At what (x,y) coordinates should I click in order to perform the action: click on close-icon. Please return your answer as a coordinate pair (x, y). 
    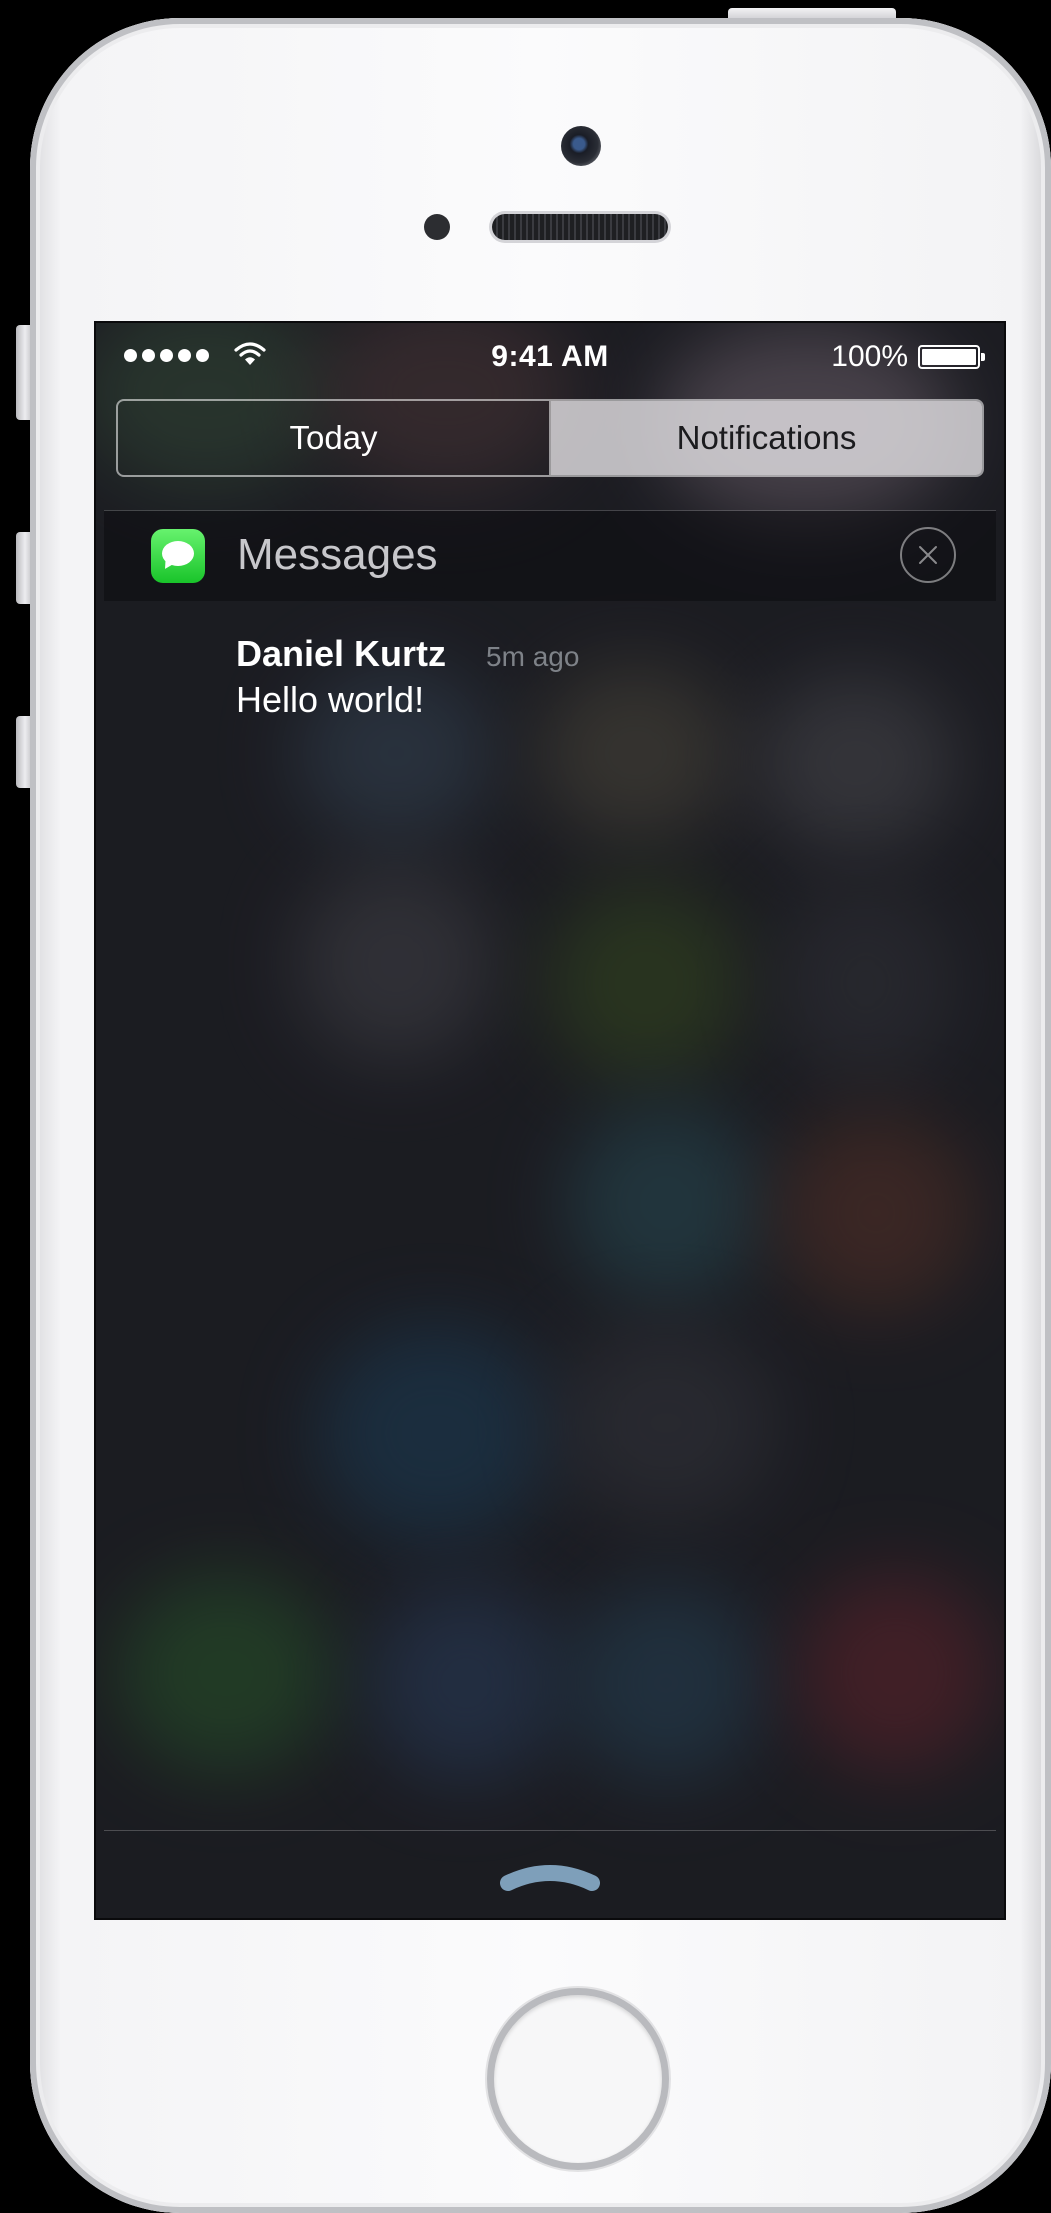
    Looking at the image, I should click on (928, 555).